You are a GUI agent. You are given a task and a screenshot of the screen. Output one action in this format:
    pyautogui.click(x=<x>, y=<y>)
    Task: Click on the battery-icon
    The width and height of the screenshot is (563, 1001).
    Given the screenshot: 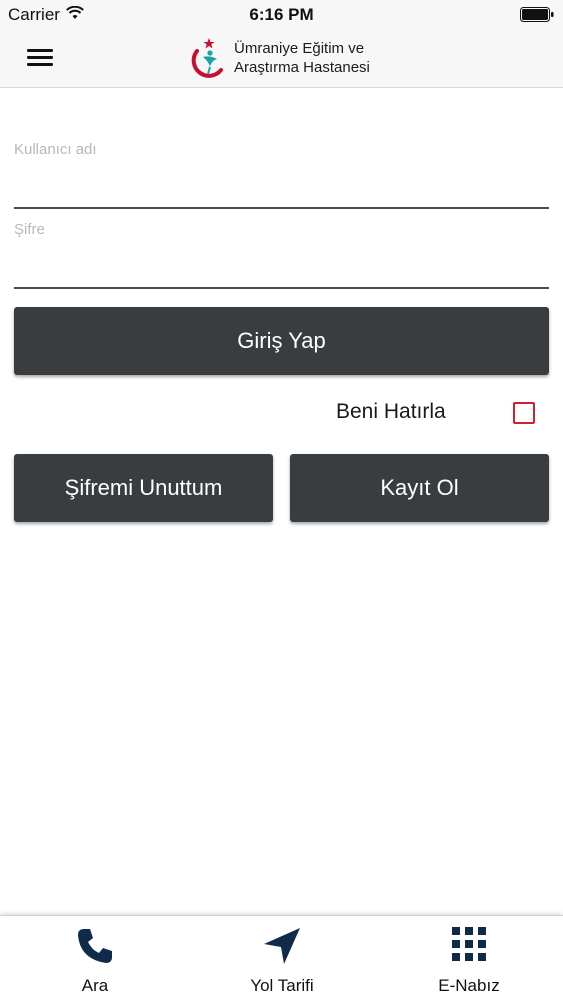 What is the action you would take?
    pyautogui.click(x=537, y=14)
    